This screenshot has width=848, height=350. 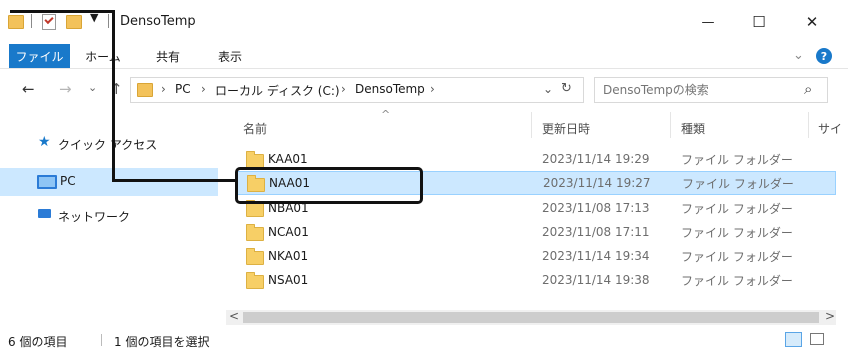 I want to click on address-dropdown-icon: ⌄, so click(x=548, y=89).